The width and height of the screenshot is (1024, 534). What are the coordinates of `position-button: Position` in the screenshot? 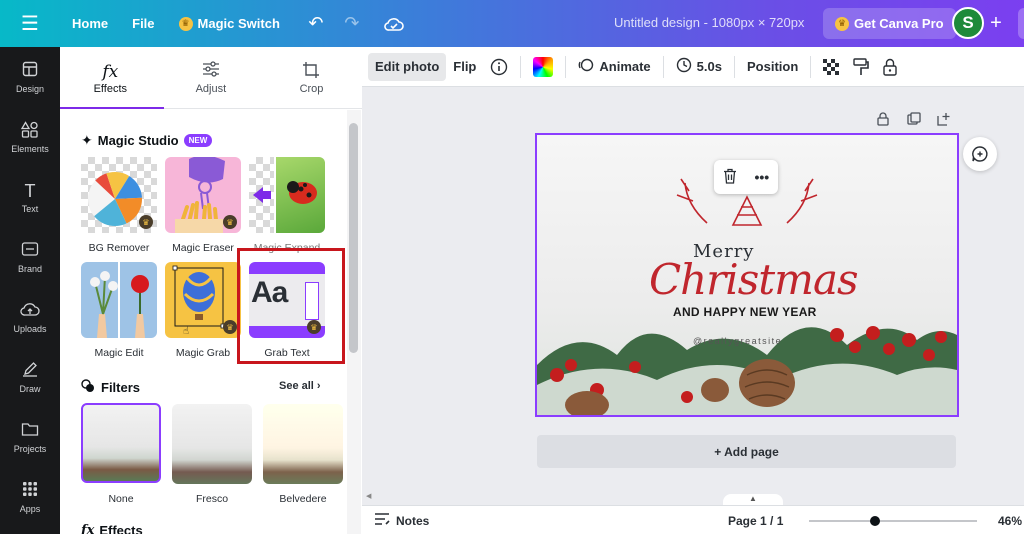 It's located at (772, 67).